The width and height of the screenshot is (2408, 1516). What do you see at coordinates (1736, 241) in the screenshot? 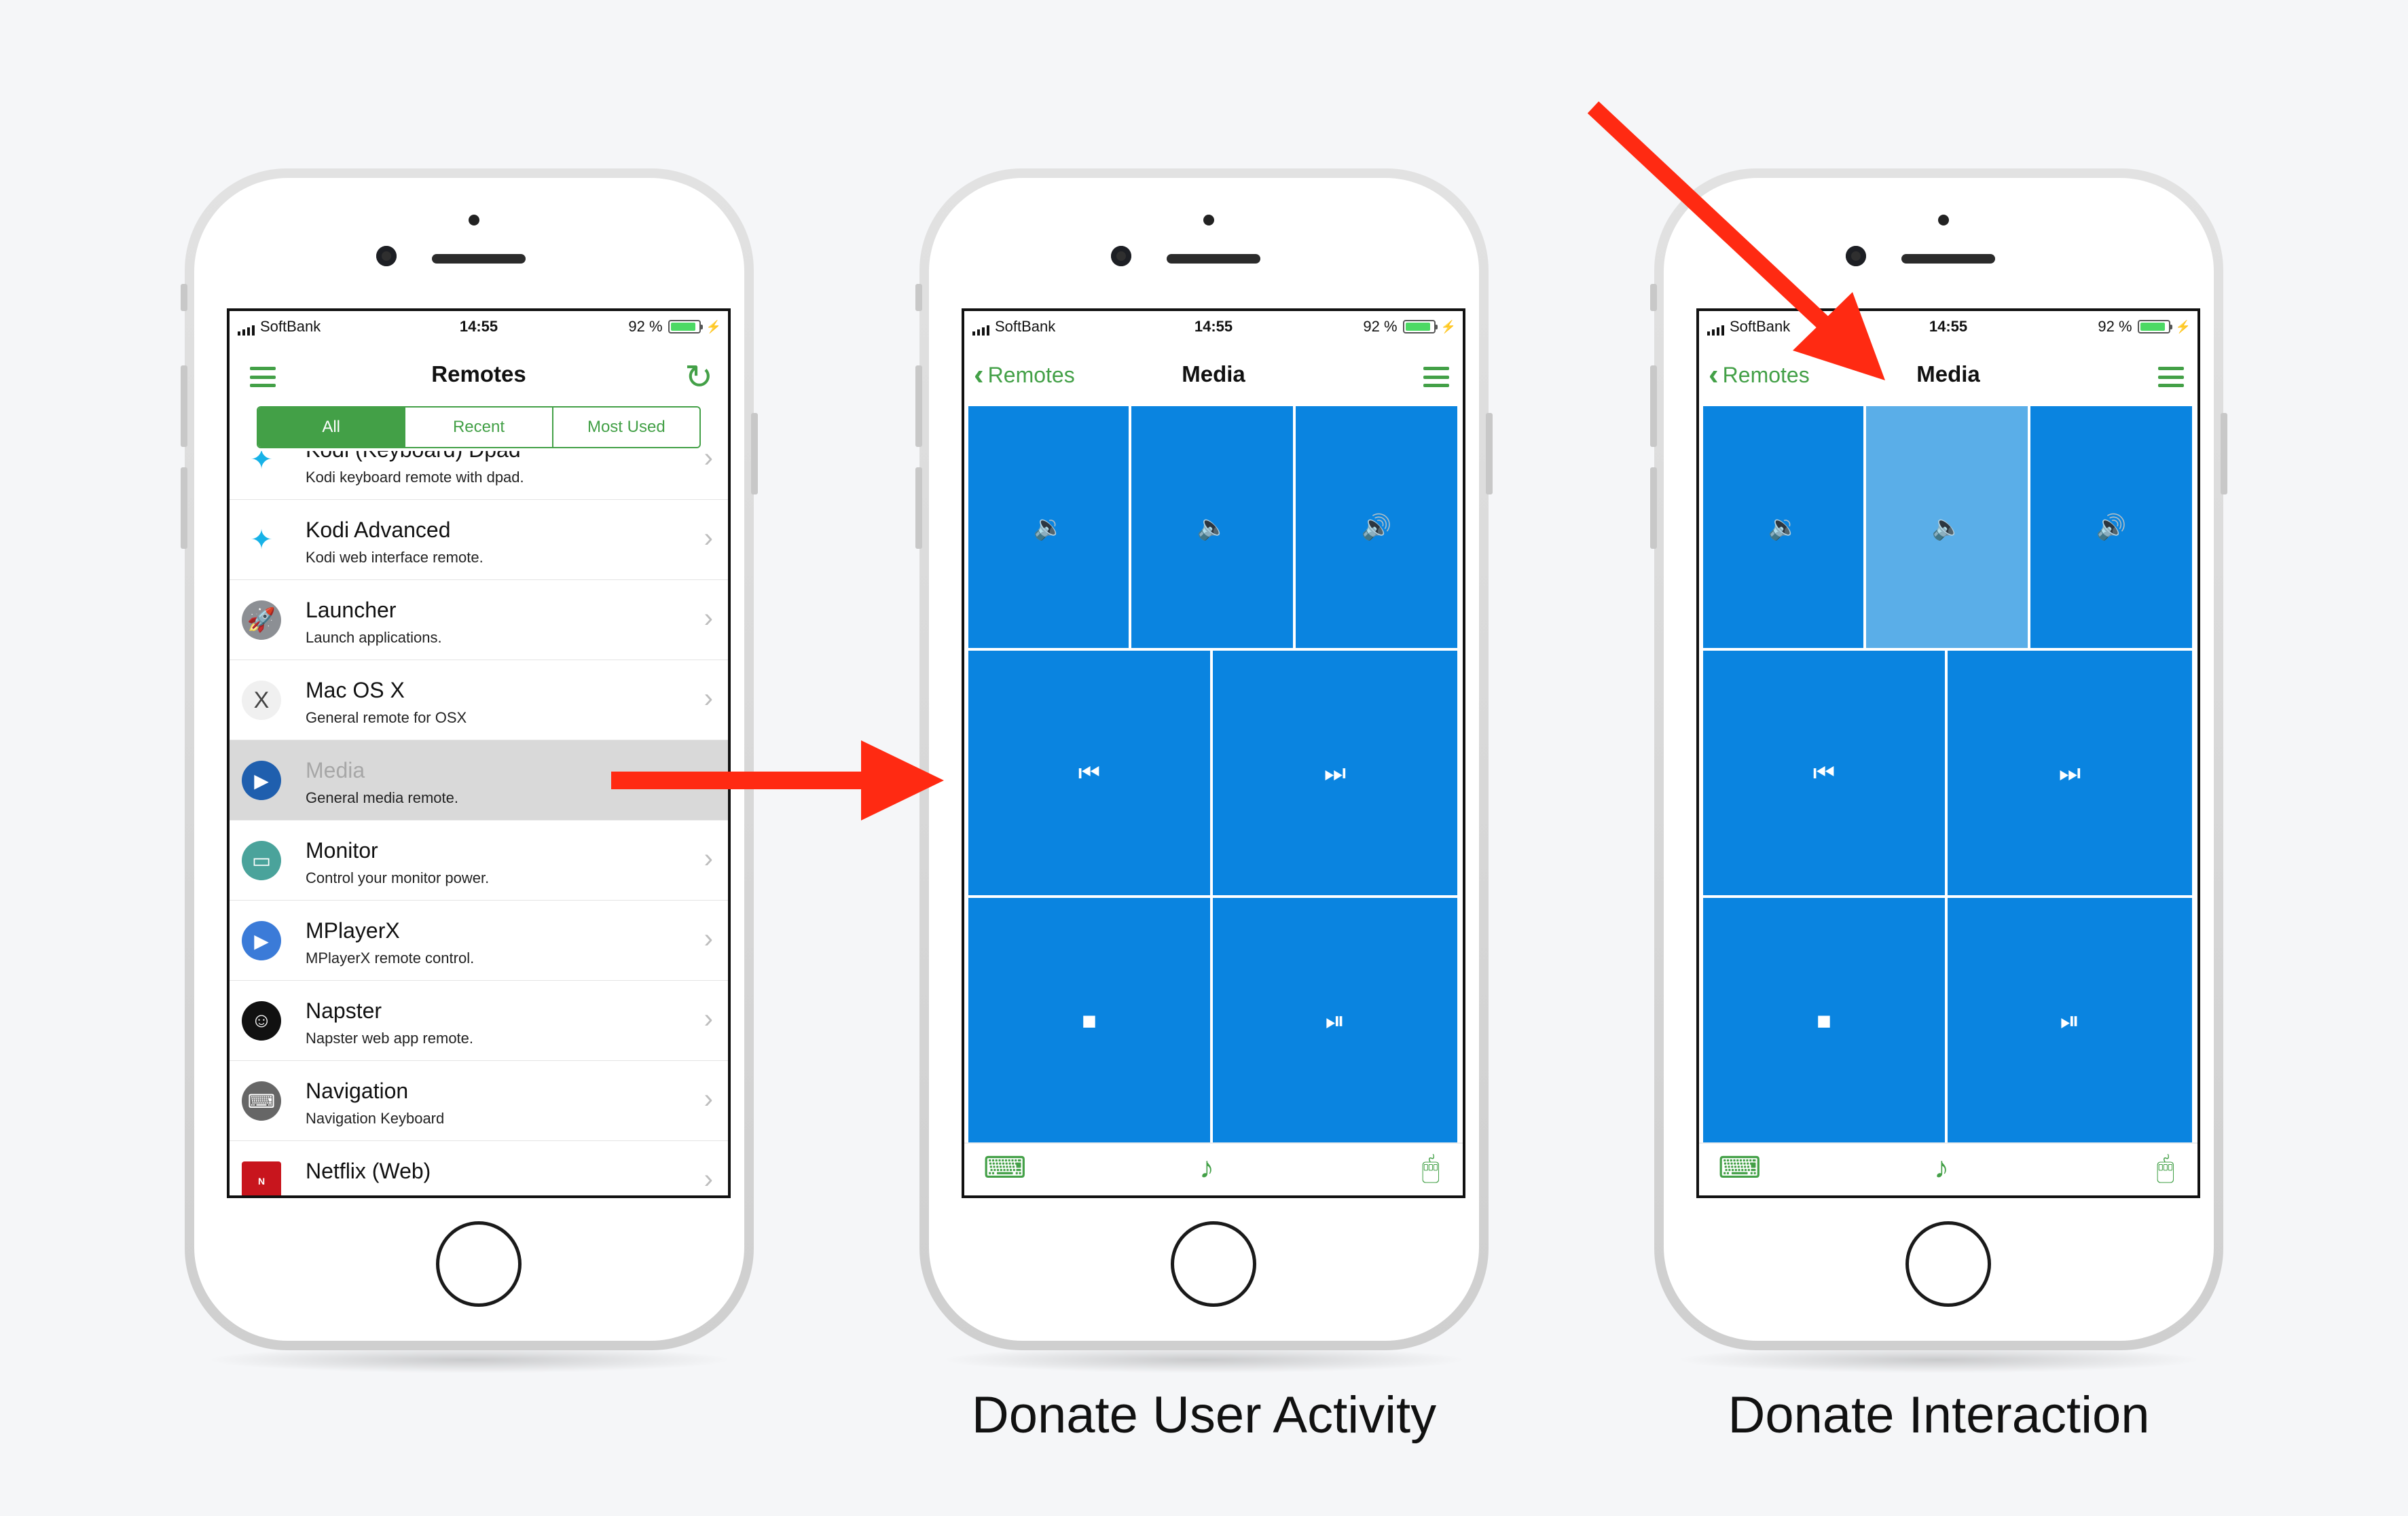
I see `arrow-to-pressed-tile` at bounding box center [1736, 241].